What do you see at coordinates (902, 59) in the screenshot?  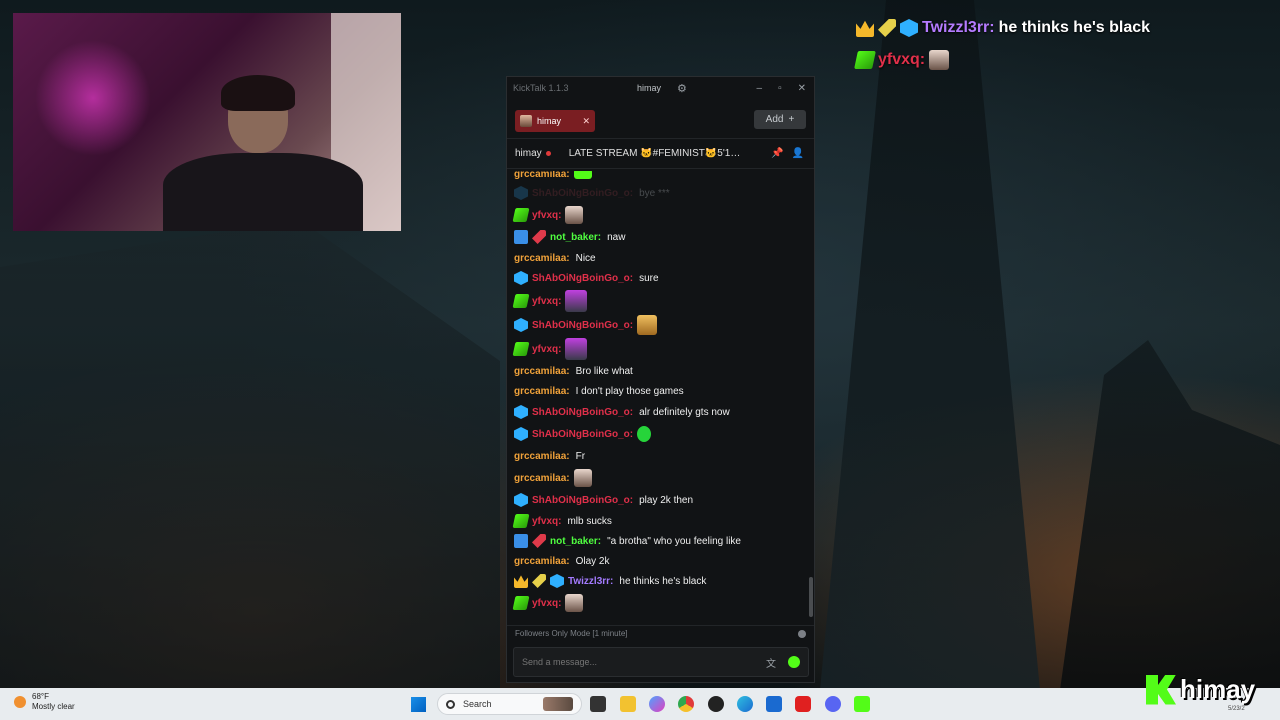 I see `overlay-username: yfvxq:` at bounding box center [902, 59].